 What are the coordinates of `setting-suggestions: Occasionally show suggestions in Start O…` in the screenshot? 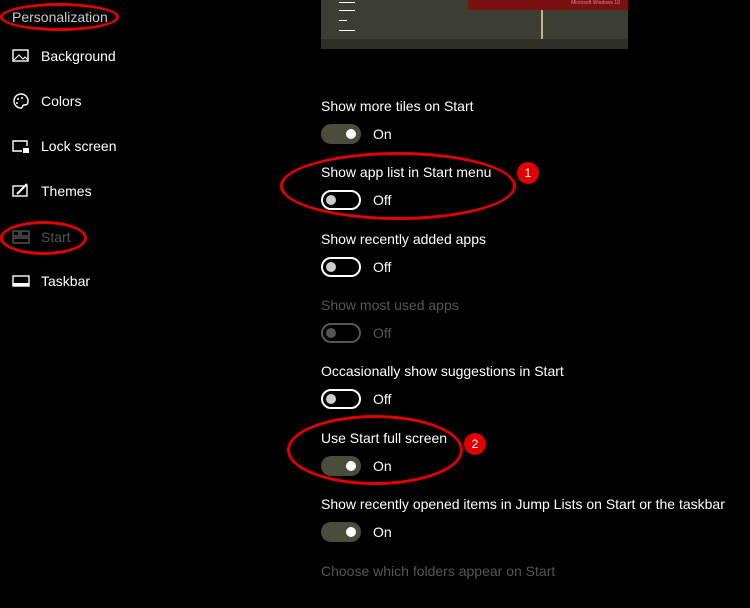 It's located at (442, 386).